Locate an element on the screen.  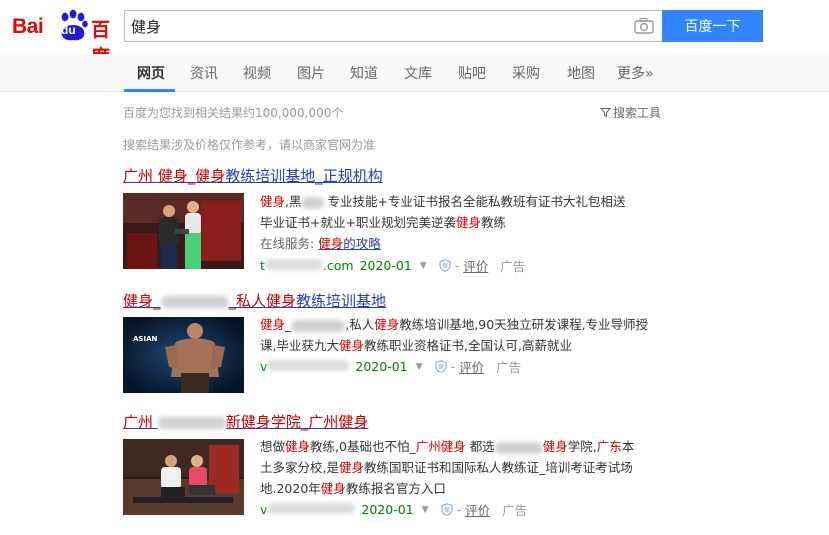
tab-bar: 网页 资讯 视频 图片 知道 文库 贴吧 采购 地图 更多» is located at coordinates (414, 73).